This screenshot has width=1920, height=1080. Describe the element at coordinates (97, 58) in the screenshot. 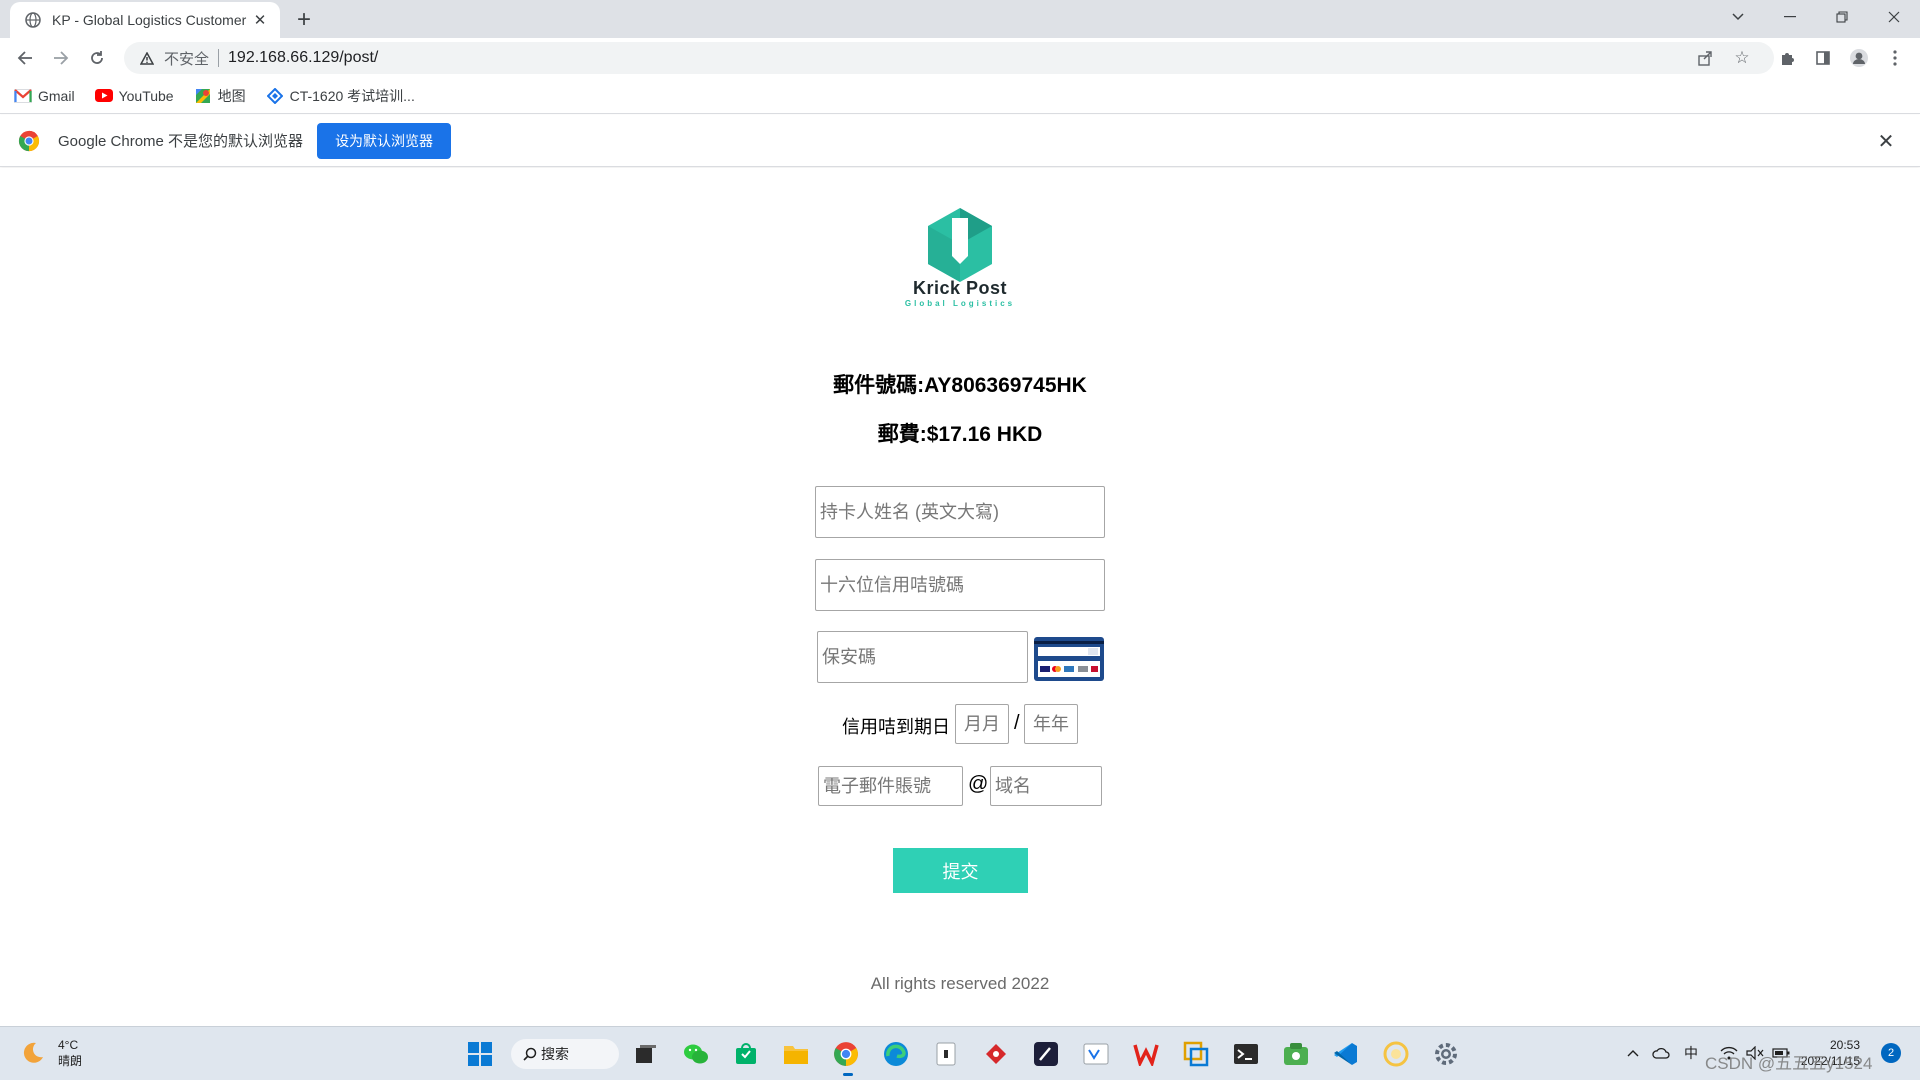

I see `reload-icon` at that location.